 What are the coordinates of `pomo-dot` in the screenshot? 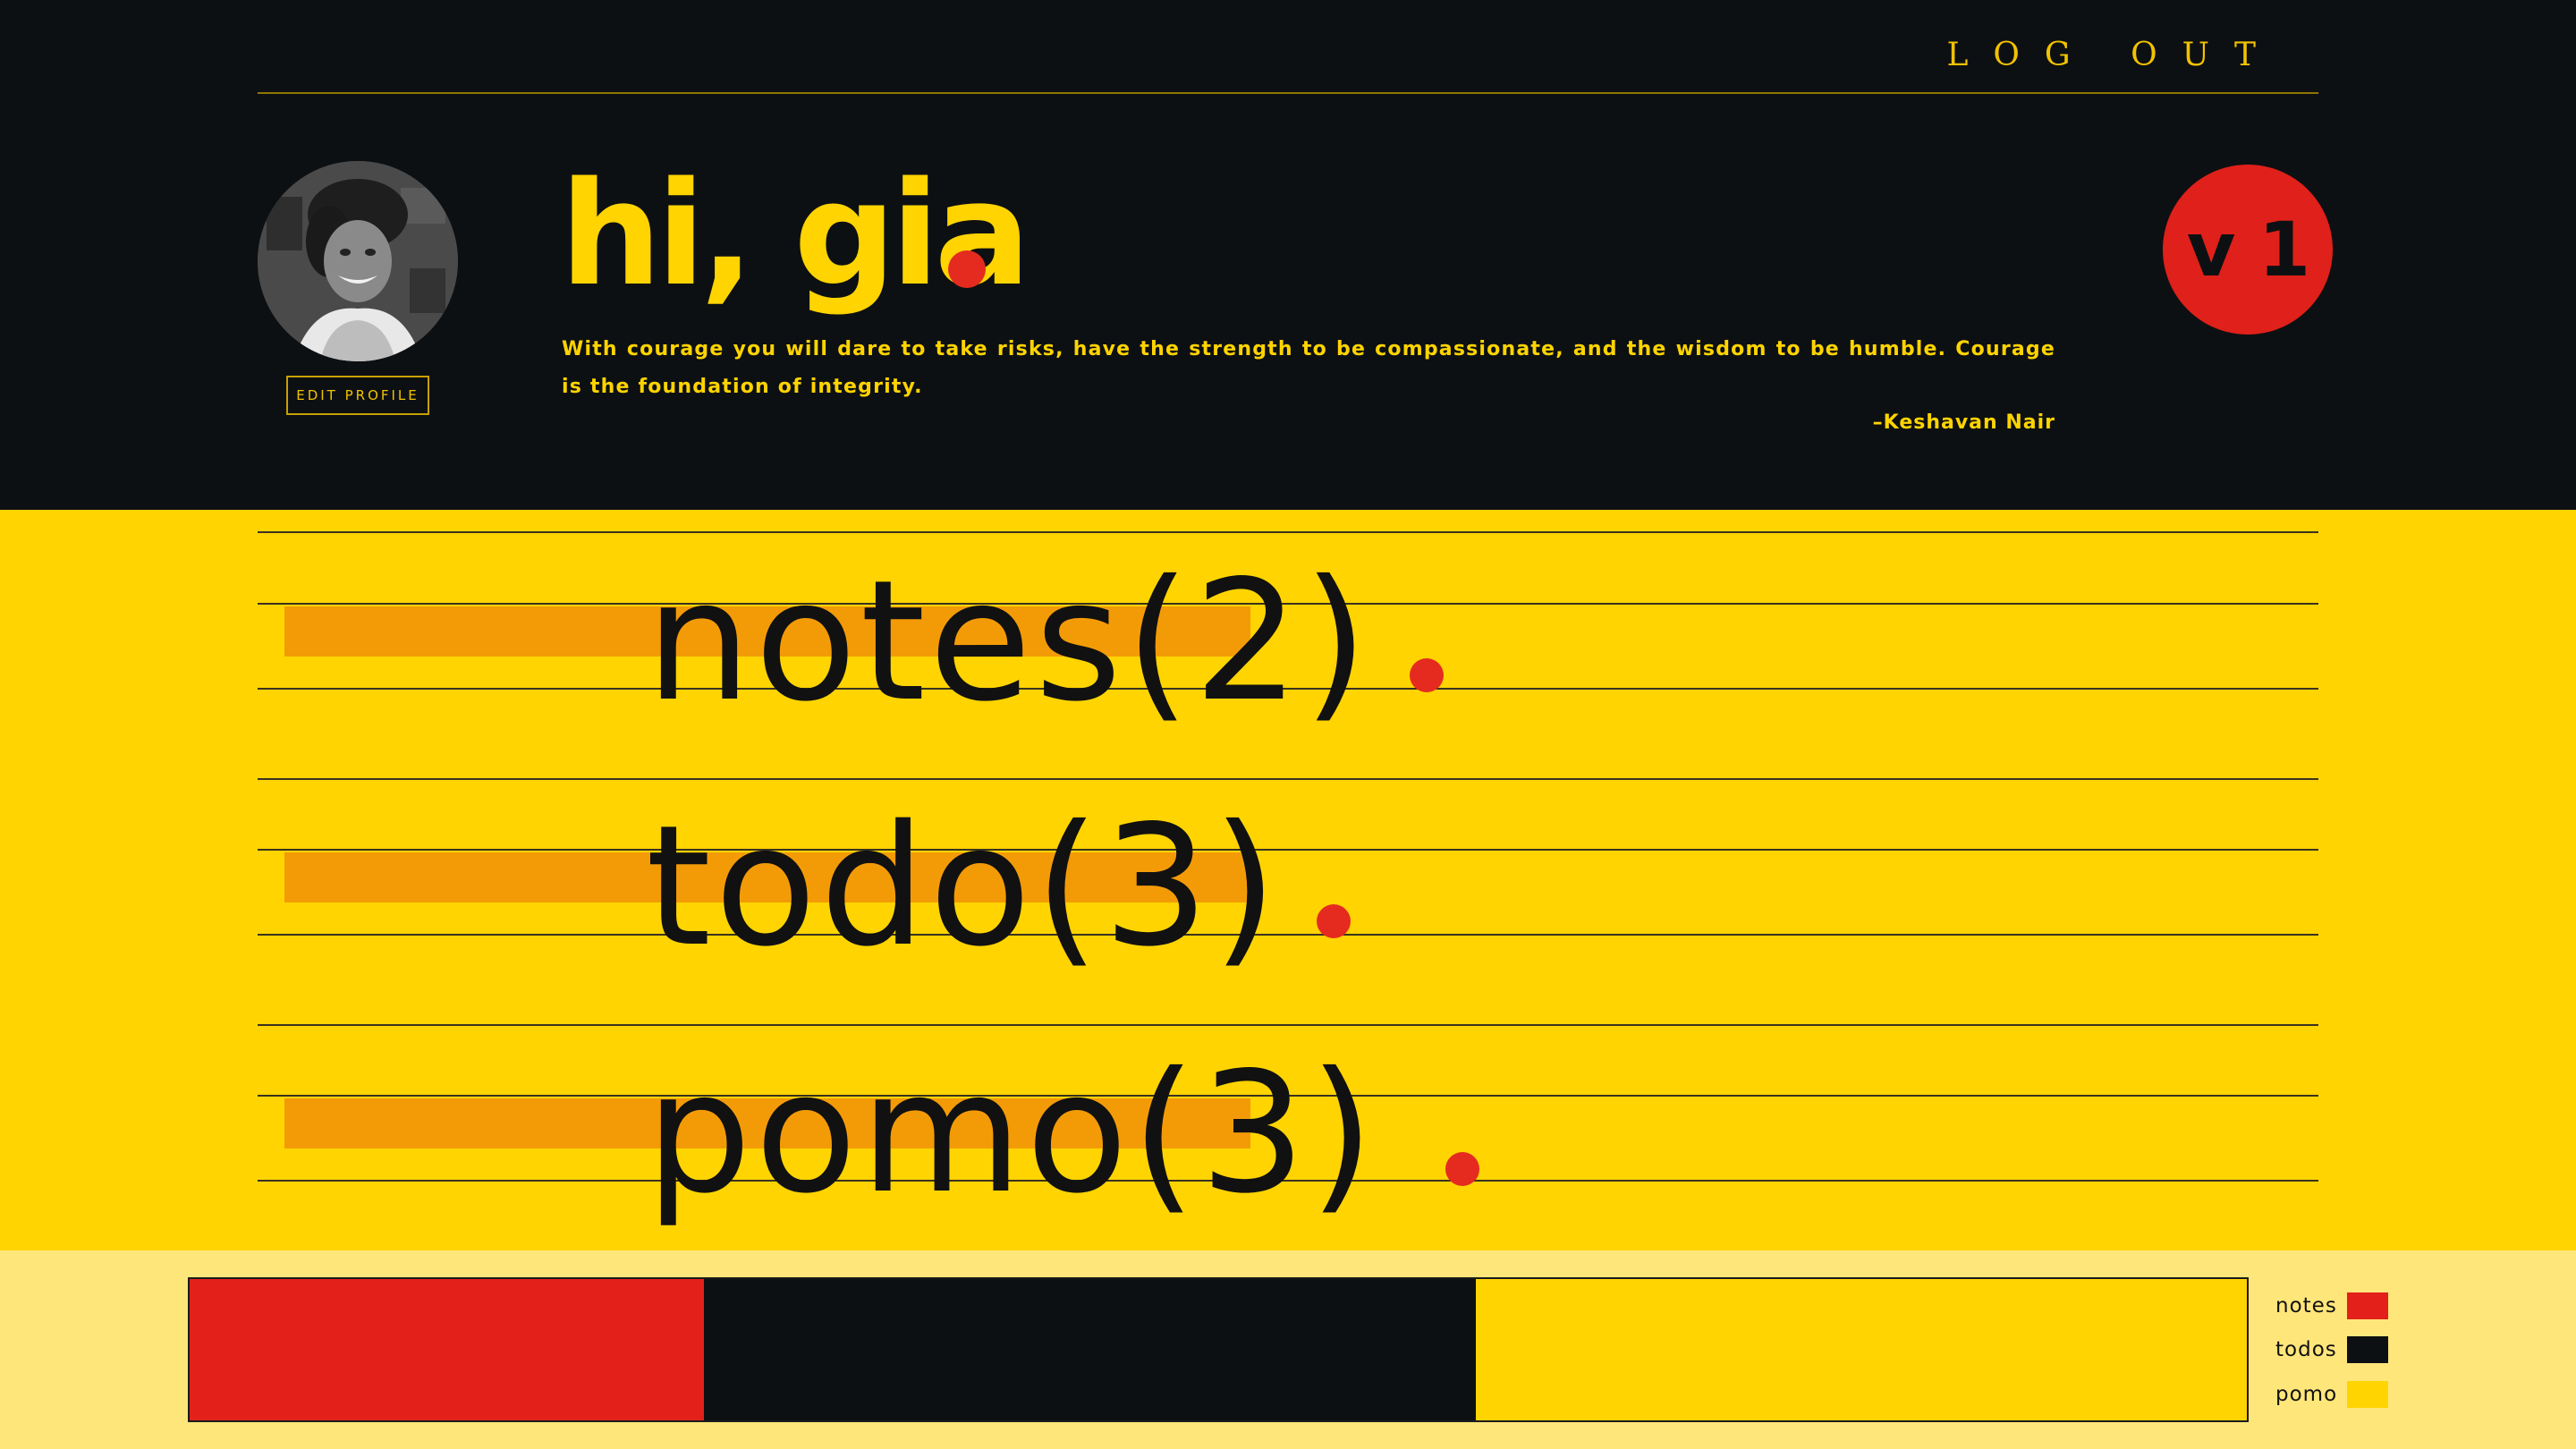 It's located at (1462, 1169).